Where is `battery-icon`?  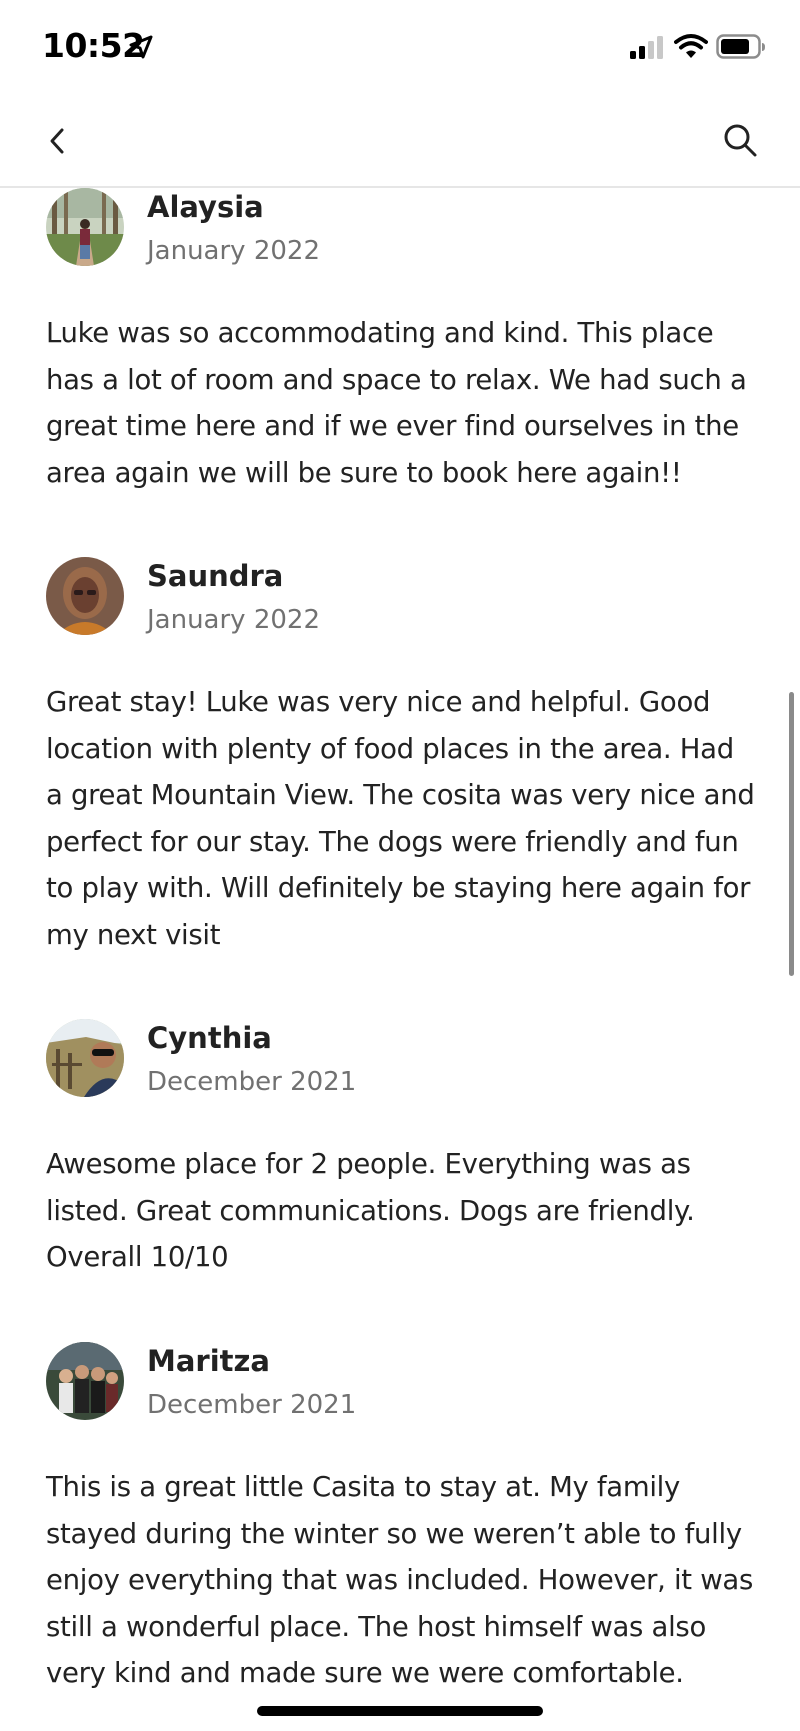
battery-icon is located at coordinates (740, 46).